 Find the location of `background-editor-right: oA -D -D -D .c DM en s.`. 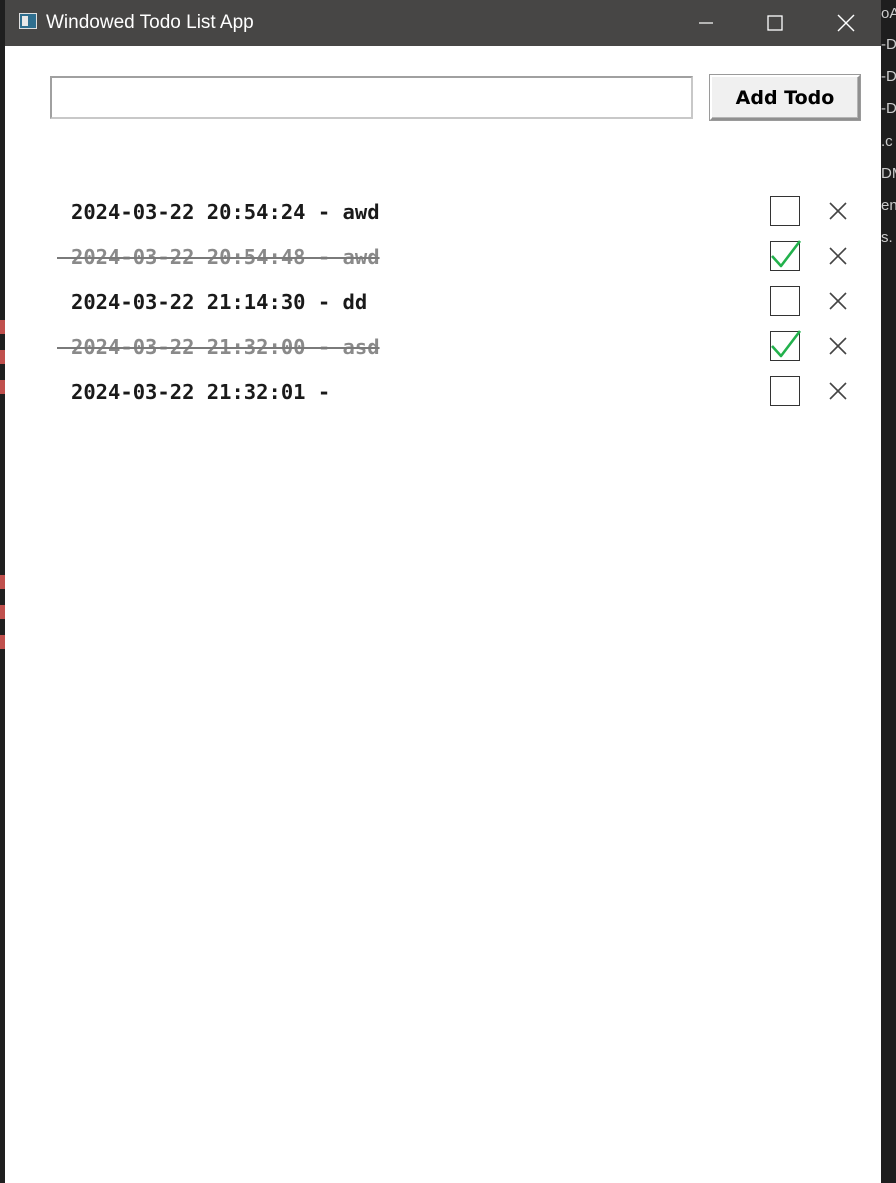

background-editor-right: oA -D -D -D .c DM en s. is located at coordinates (888, 591).